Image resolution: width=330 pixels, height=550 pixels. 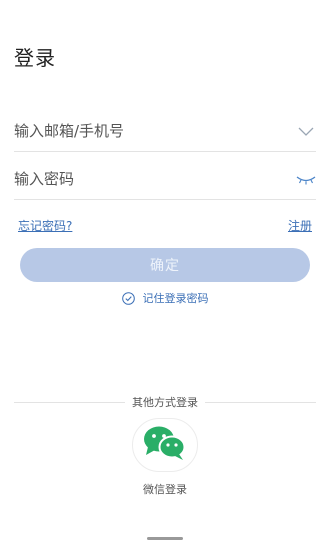 I want to click on forgot-password-link: 忘记密码?, so click(x=45, y=225).